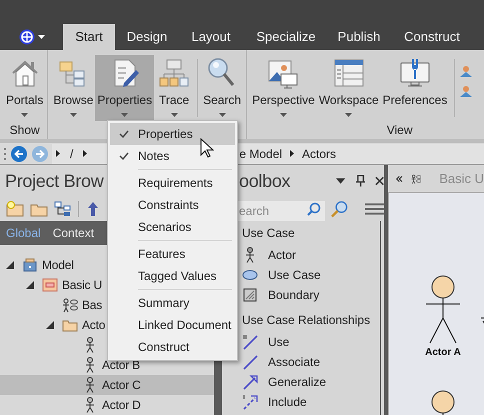 This screenshot has height=415, width=484. Describe the element at coordinates (92, 305) in the screenshot. I see `tree-item-label: Bas` at that location.